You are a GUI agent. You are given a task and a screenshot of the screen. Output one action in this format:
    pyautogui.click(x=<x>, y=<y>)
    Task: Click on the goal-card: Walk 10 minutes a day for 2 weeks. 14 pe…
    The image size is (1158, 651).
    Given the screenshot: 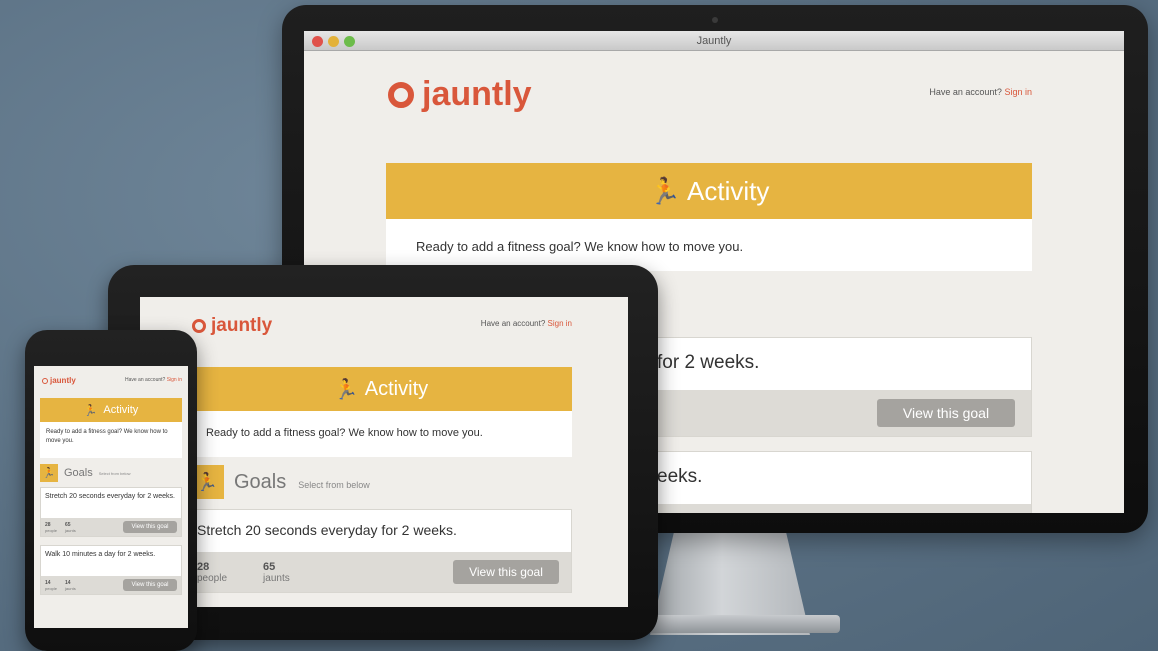 What is the action you would take?
    pyautogui.click(x=111, y=570)
    